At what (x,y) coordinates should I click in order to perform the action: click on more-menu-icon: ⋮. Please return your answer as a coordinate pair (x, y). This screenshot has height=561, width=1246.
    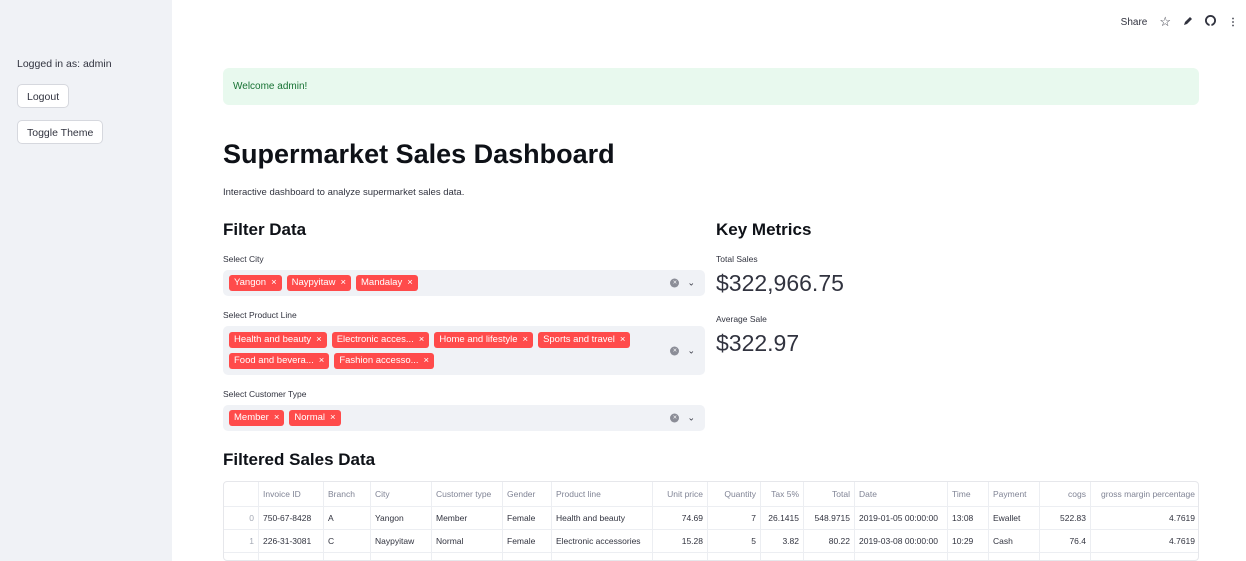
    Looking at the image, I should click on (1233, 22).